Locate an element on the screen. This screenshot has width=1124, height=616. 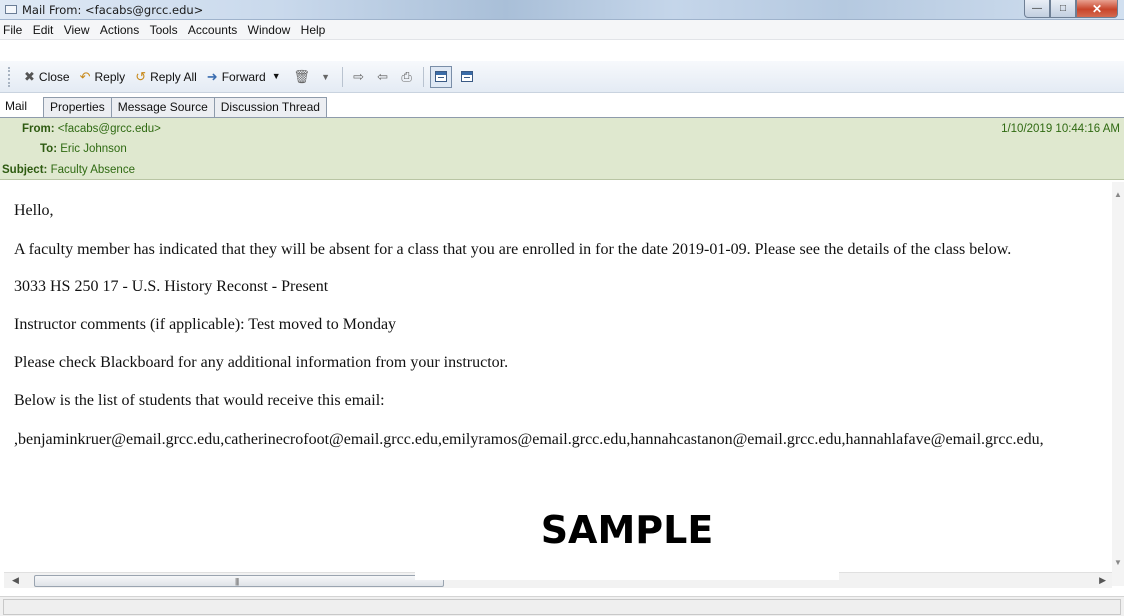
close-label: Close is located at coordinates (54, 76).